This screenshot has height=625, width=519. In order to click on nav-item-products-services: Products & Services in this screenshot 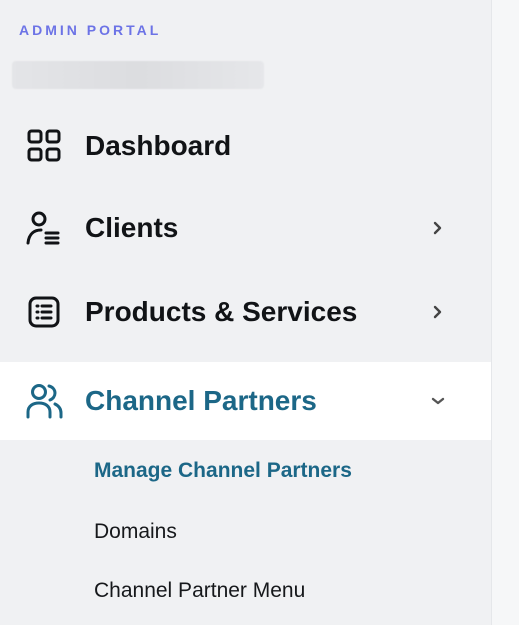, I will do `click(245, 312)`.